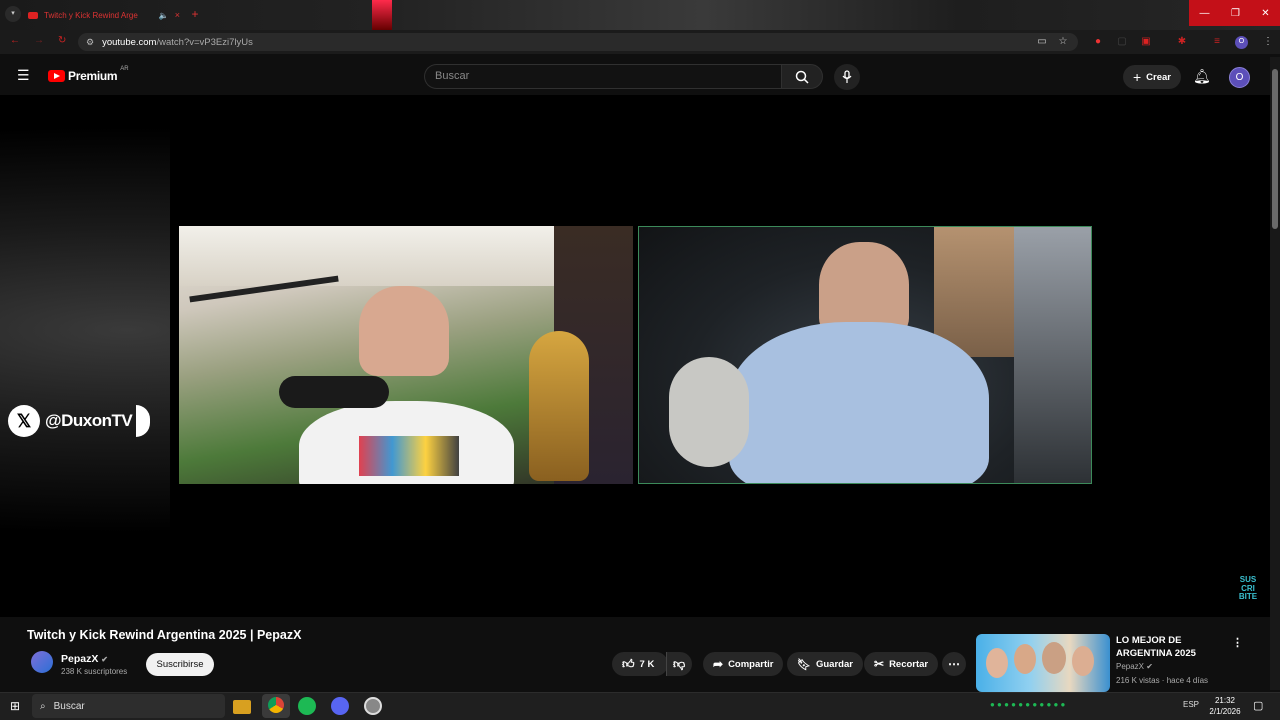  Describe the element at coordinates (1217, 42) in the screenshot. I see `media-control-icon: ≡` at that location.